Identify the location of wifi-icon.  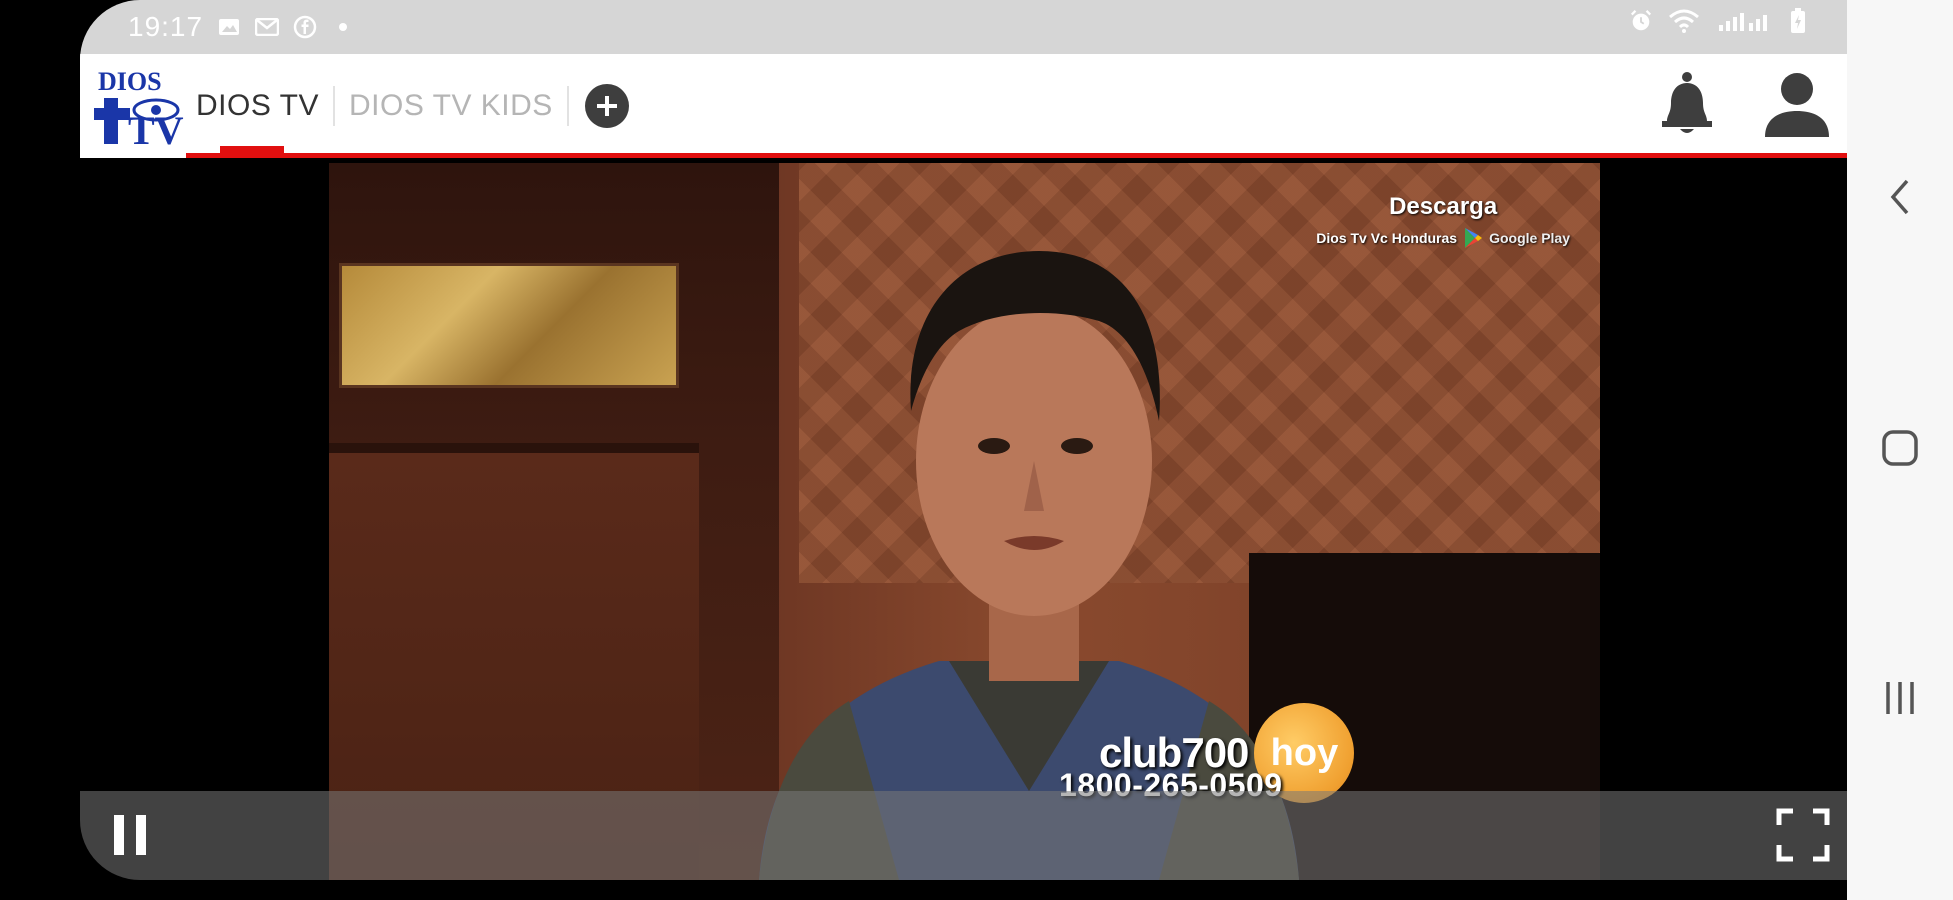
(1684, 21).